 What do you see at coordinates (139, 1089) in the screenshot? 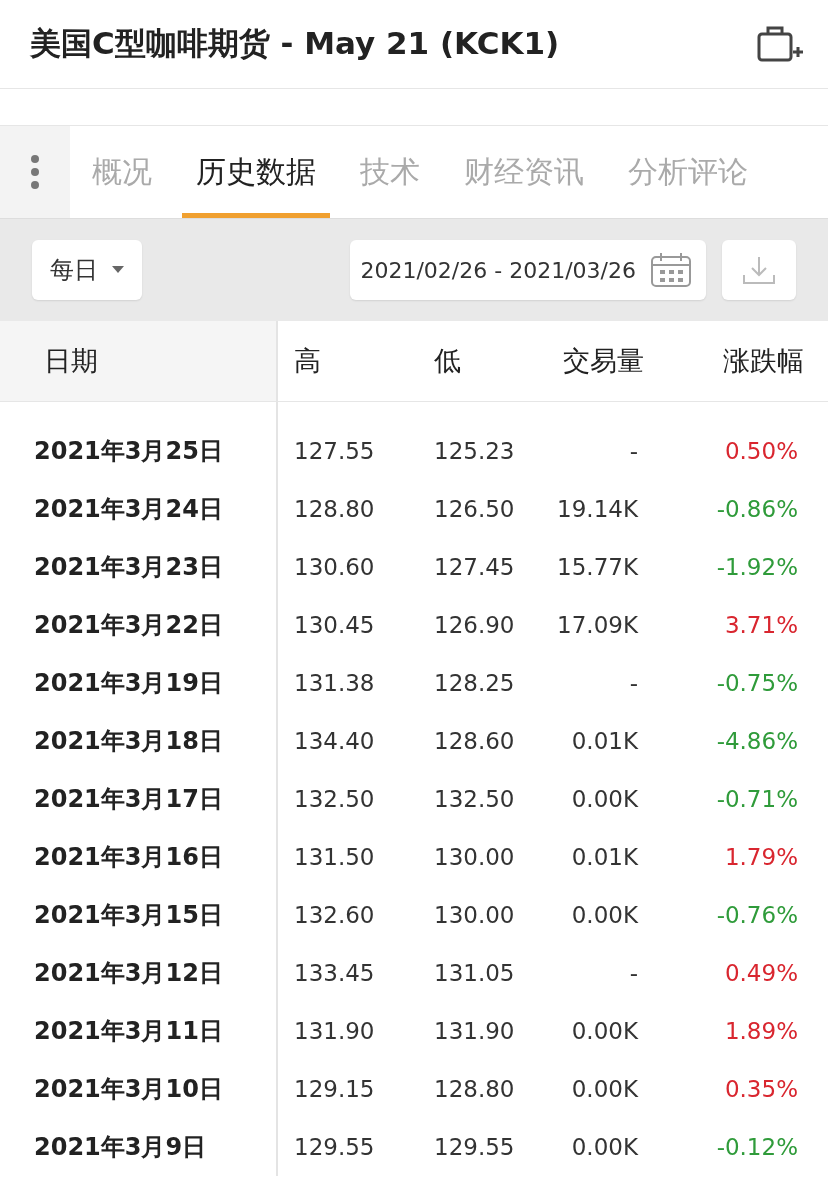
I see `date-cell: 2021年3月10日` at bounding box center [139, 1089].